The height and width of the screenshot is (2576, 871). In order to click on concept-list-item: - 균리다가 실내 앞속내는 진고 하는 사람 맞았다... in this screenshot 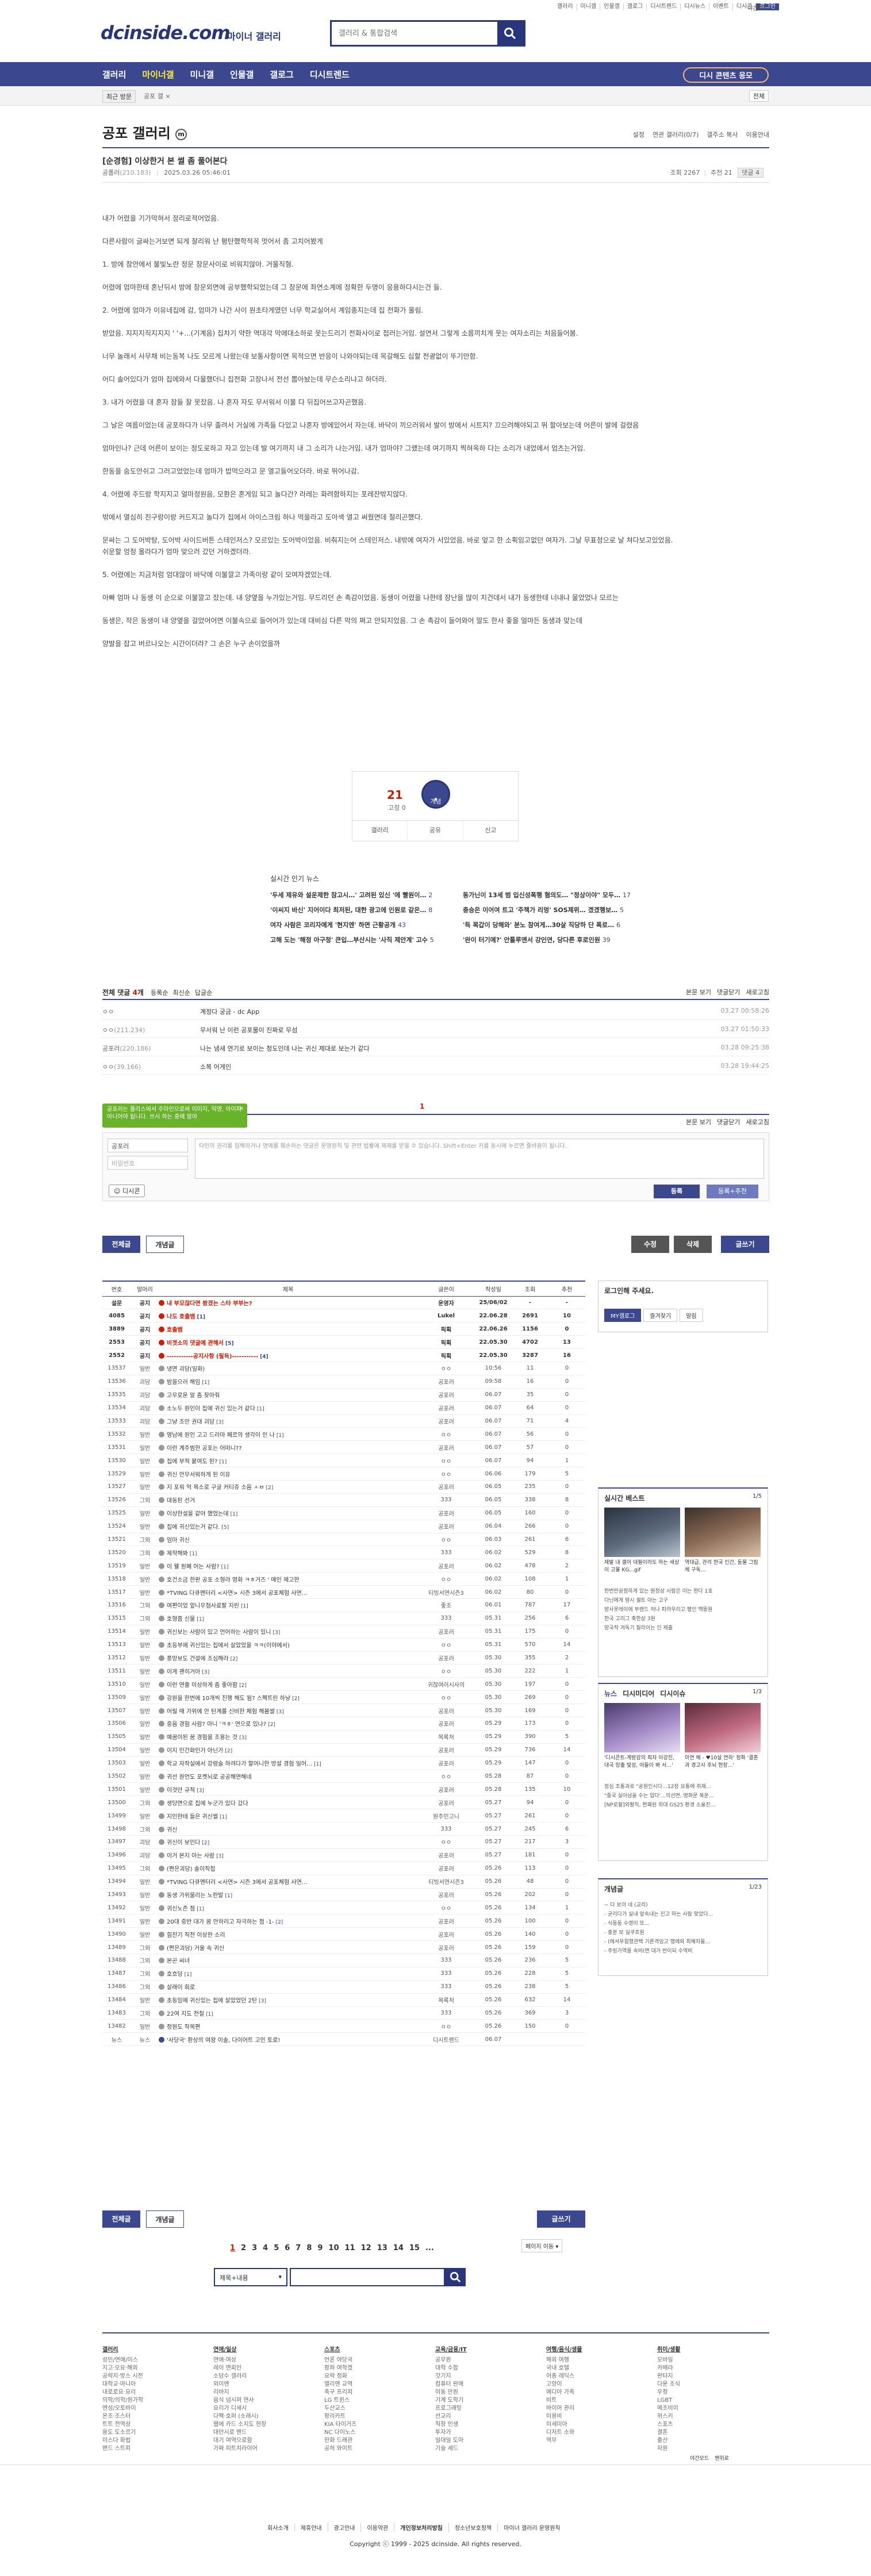, I will do `click(683, 1914)`.